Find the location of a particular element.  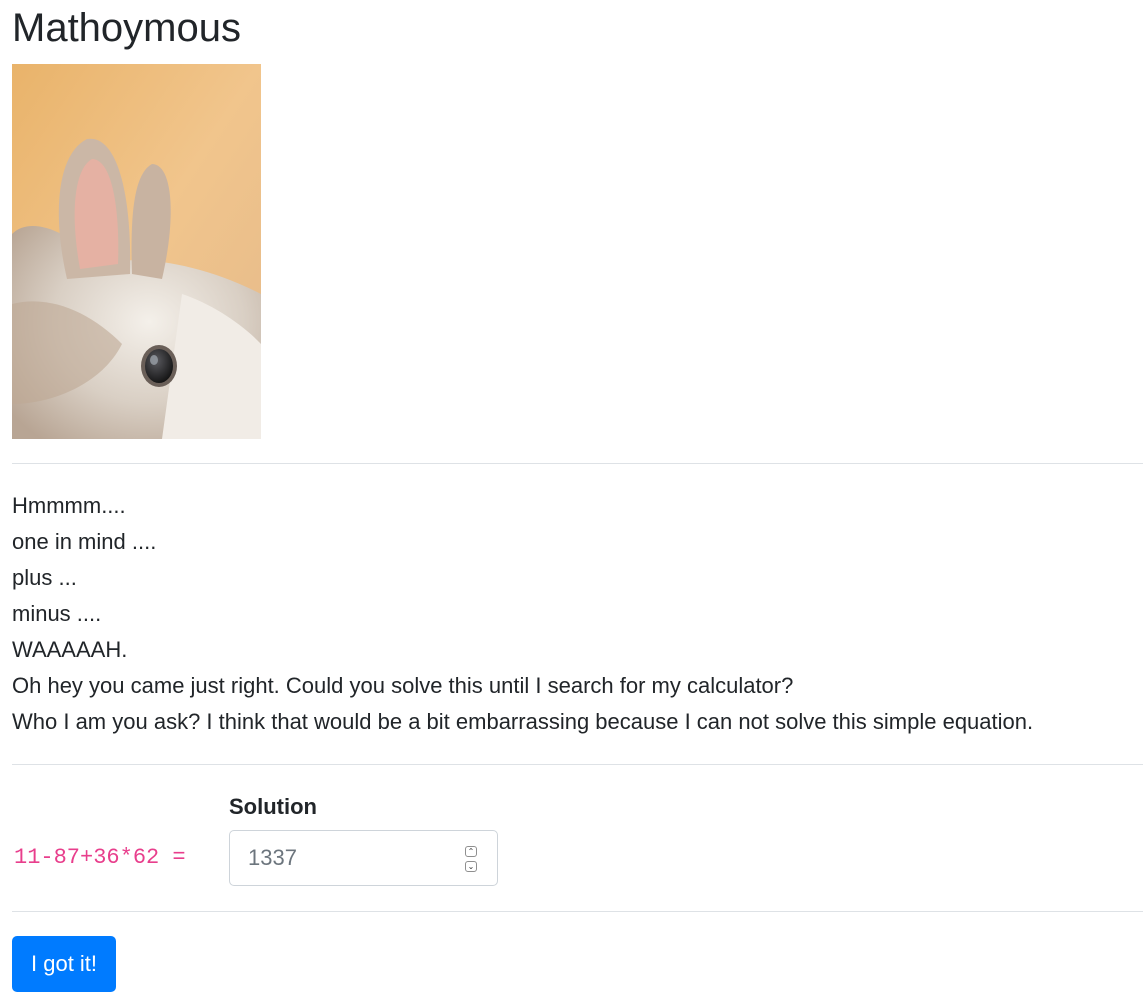

story-line: WAAAAAH. is located at coordinates (70, 649).